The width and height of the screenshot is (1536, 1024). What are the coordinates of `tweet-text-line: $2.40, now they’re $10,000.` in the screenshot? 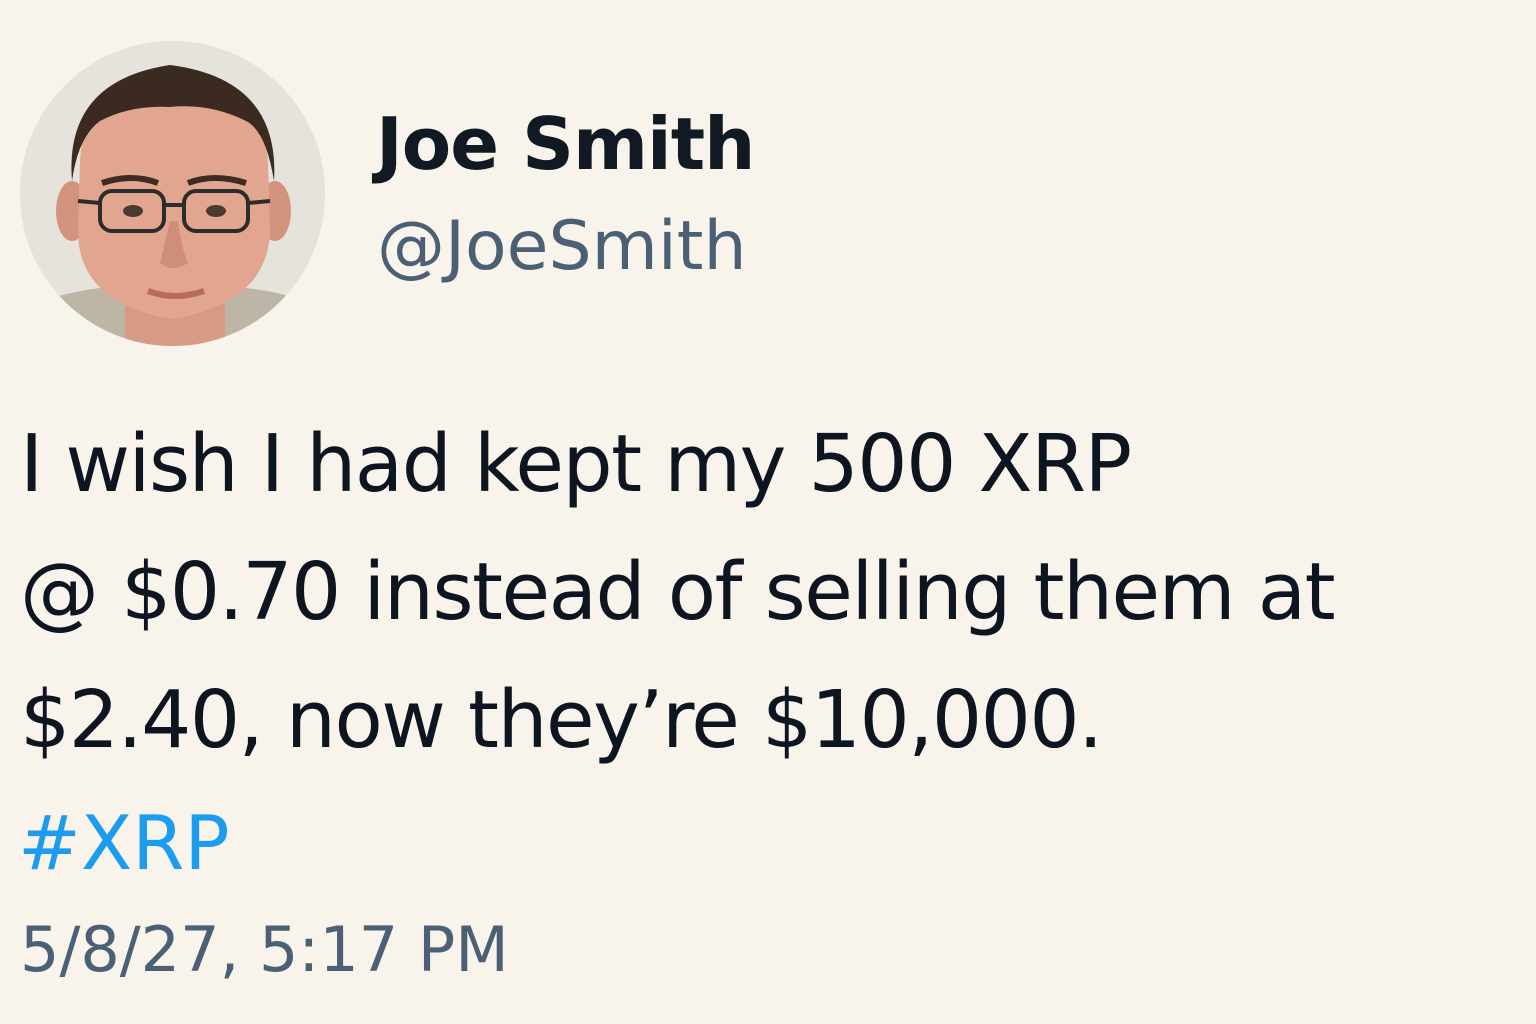 It's located at (561, 720).